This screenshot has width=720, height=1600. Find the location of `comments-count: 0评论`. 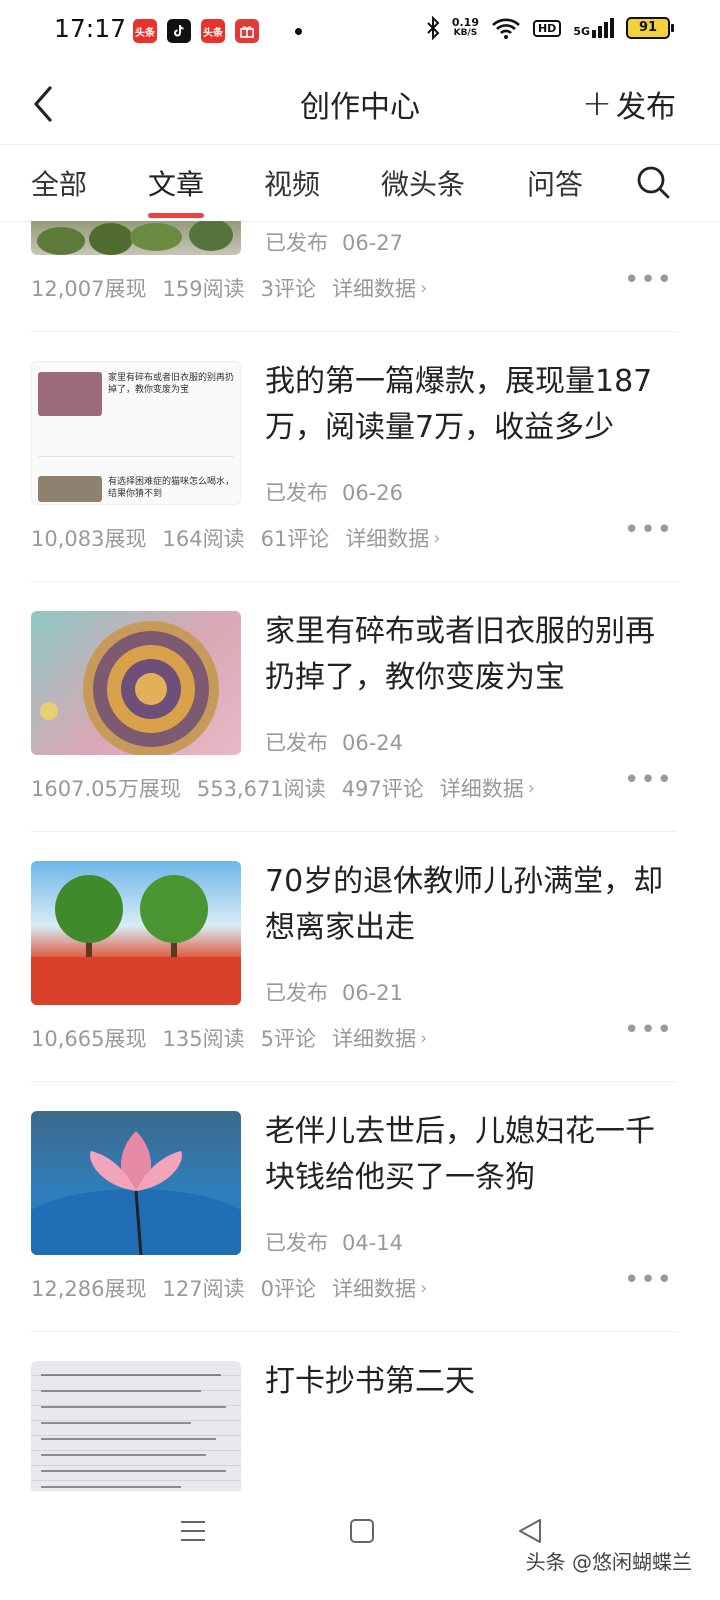

comments-count: 0评论 is located at coordinates (288, 1289).